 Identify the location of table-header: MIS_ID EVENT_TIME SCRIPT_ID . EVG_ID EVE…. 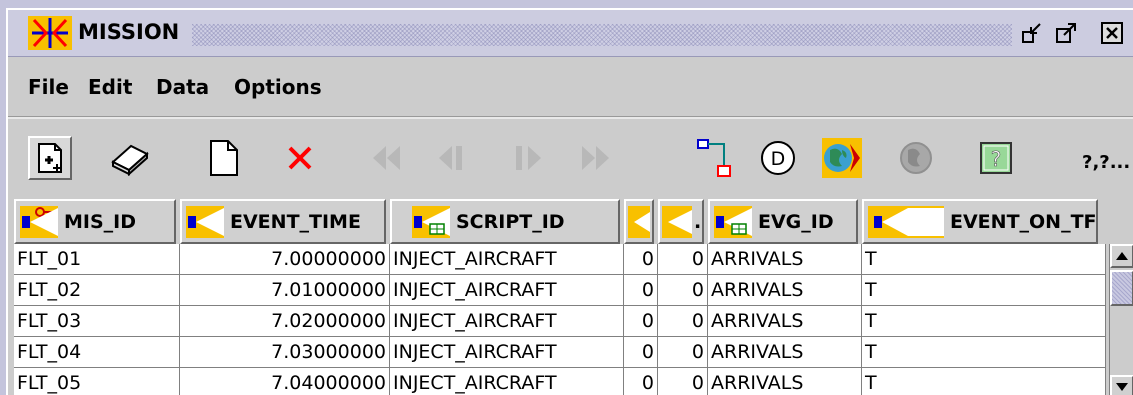
(573, 221).